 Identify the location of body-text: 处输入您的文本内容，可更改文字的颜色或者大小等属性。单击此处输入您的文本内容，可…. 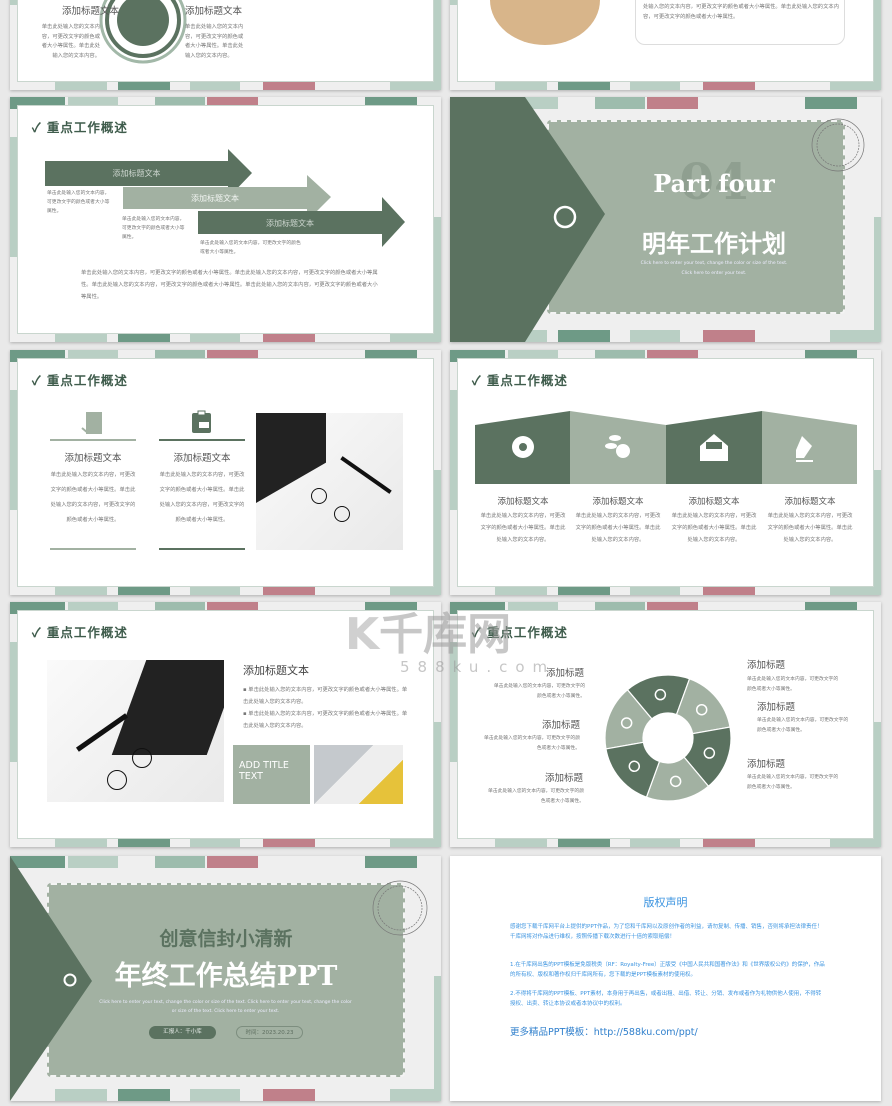
(741, 12).